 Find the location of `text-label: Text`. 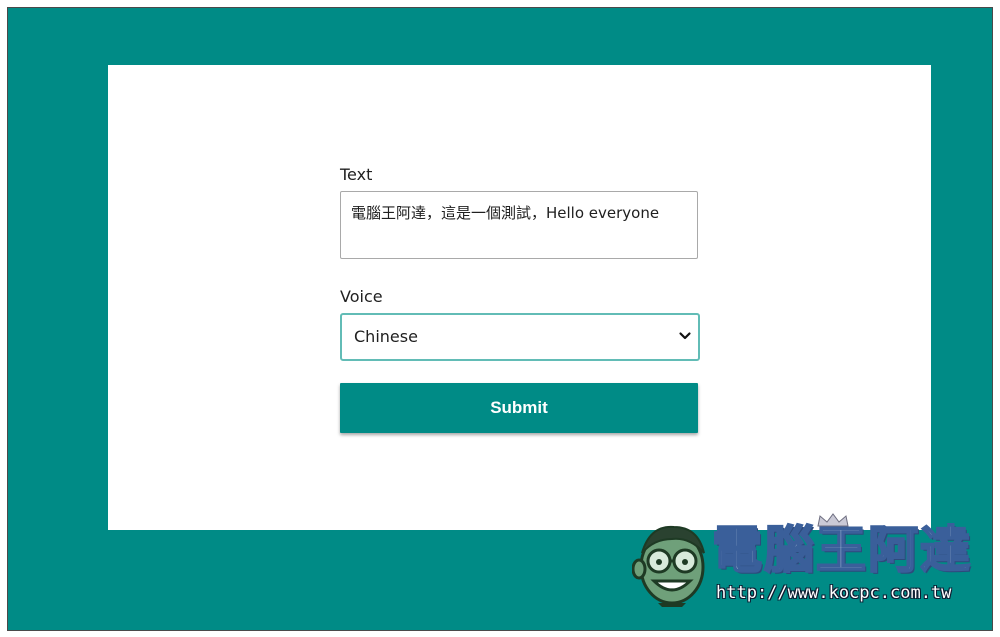

text-label: Text is located at coordinates (356, 174).